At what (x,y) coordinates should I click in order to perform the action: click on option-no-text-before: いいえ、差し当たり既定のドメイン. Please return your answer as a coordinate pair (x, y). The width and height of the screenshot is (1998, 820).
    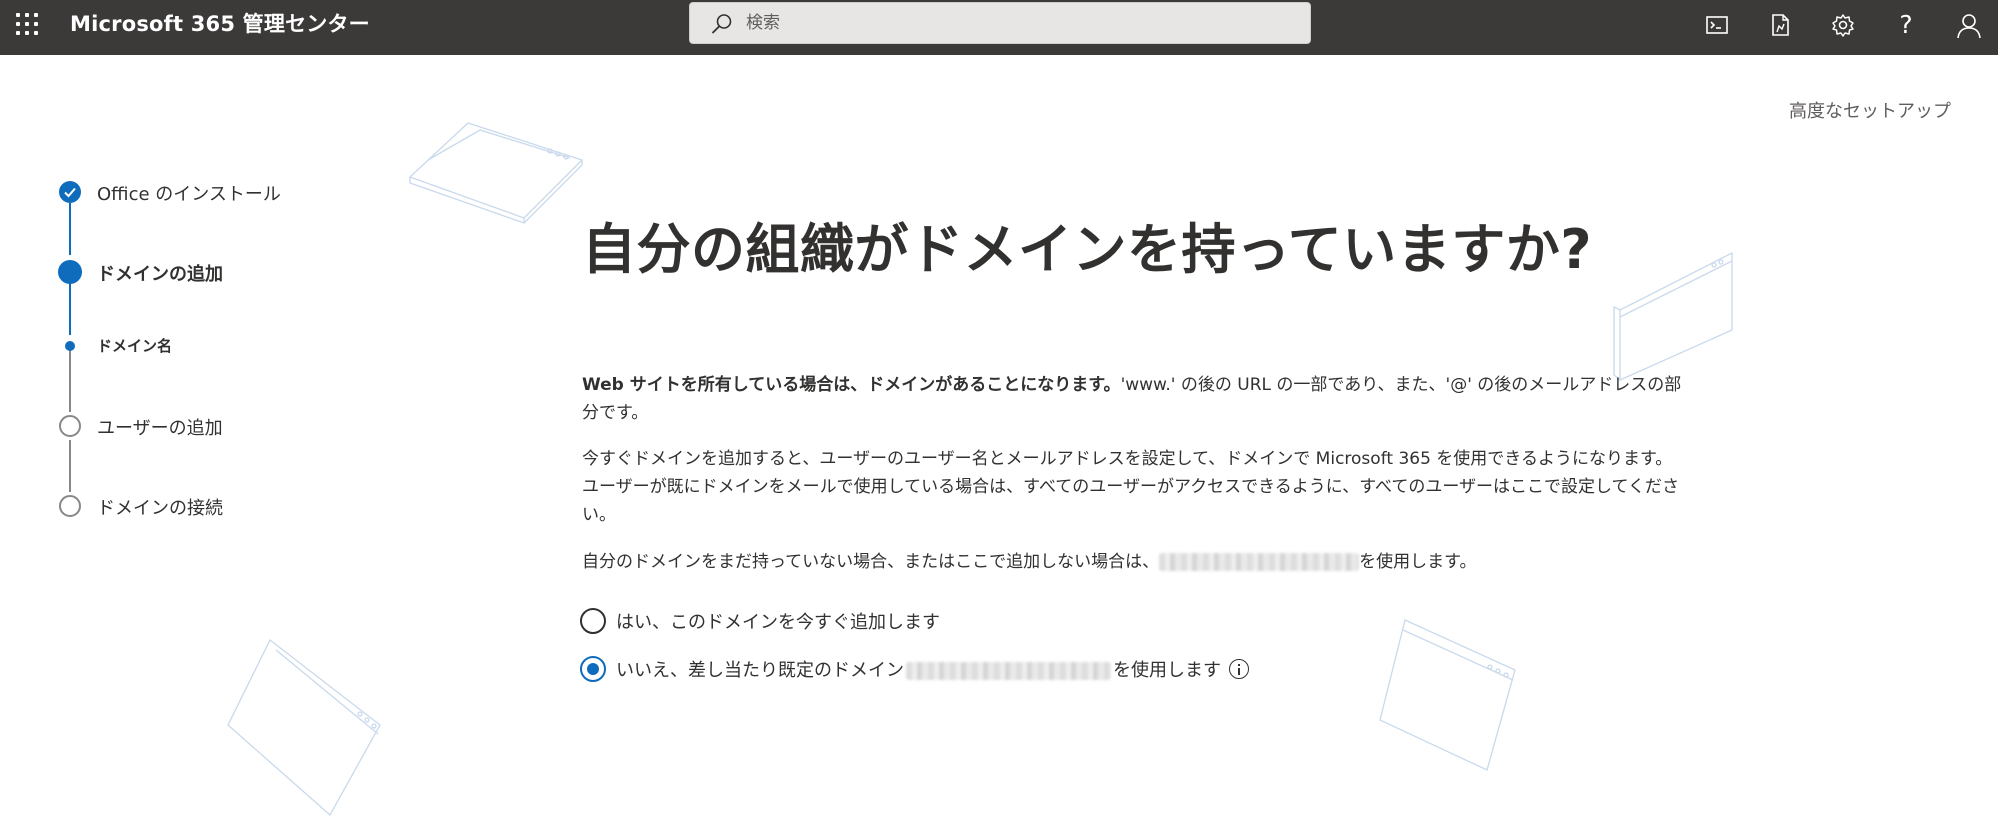
    Looking at the image, I should click on (760, 670).